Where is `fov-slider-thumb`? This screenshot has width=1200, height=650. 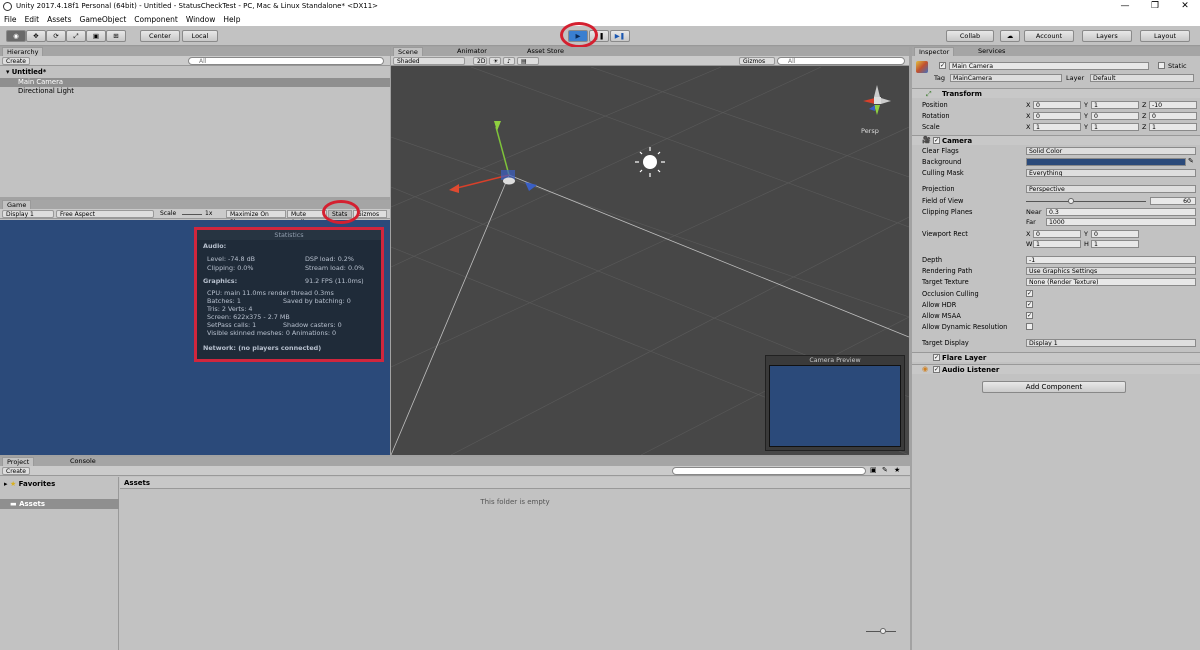
fov-slider-thumb is located at coordinates (1071, 201).